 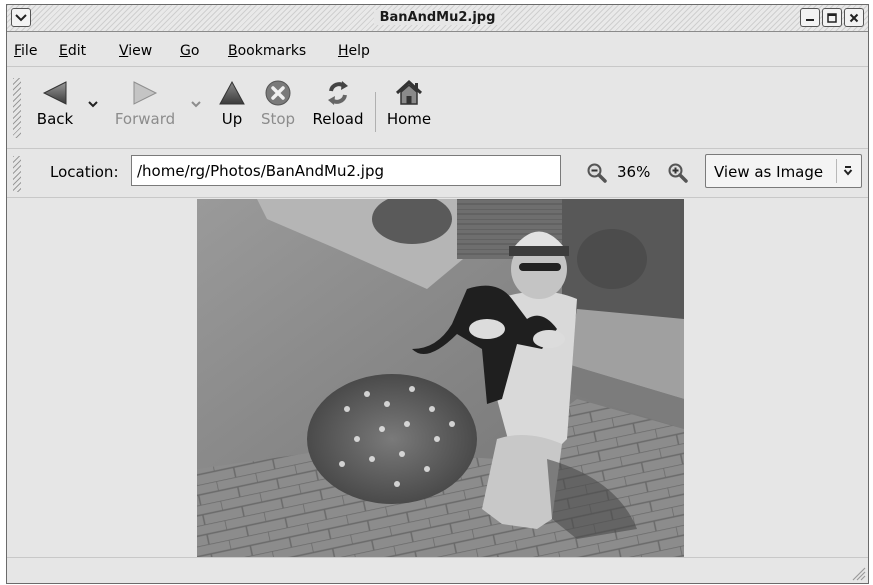 I want to click on resize-grip-icon, so click(x=857, y=572).